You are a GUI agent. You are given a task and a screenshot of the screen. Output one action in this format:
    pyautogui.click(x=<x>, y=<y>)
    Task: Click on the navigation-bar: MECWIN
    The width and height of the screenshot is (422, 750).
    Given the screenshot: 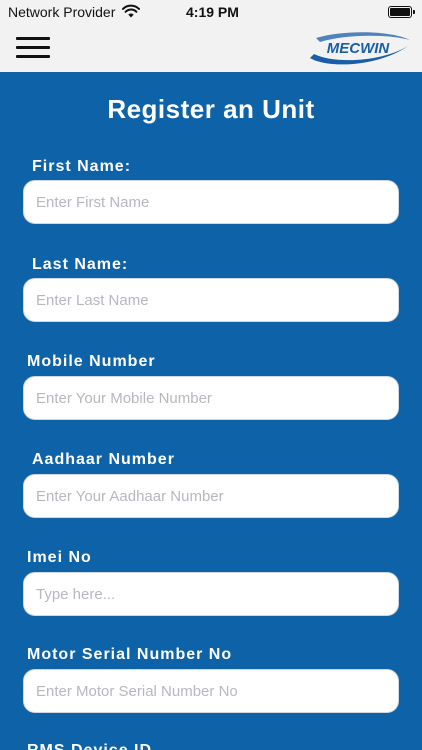 What is the action you would take?
    pyautogui.click(x=211, y=48)
    